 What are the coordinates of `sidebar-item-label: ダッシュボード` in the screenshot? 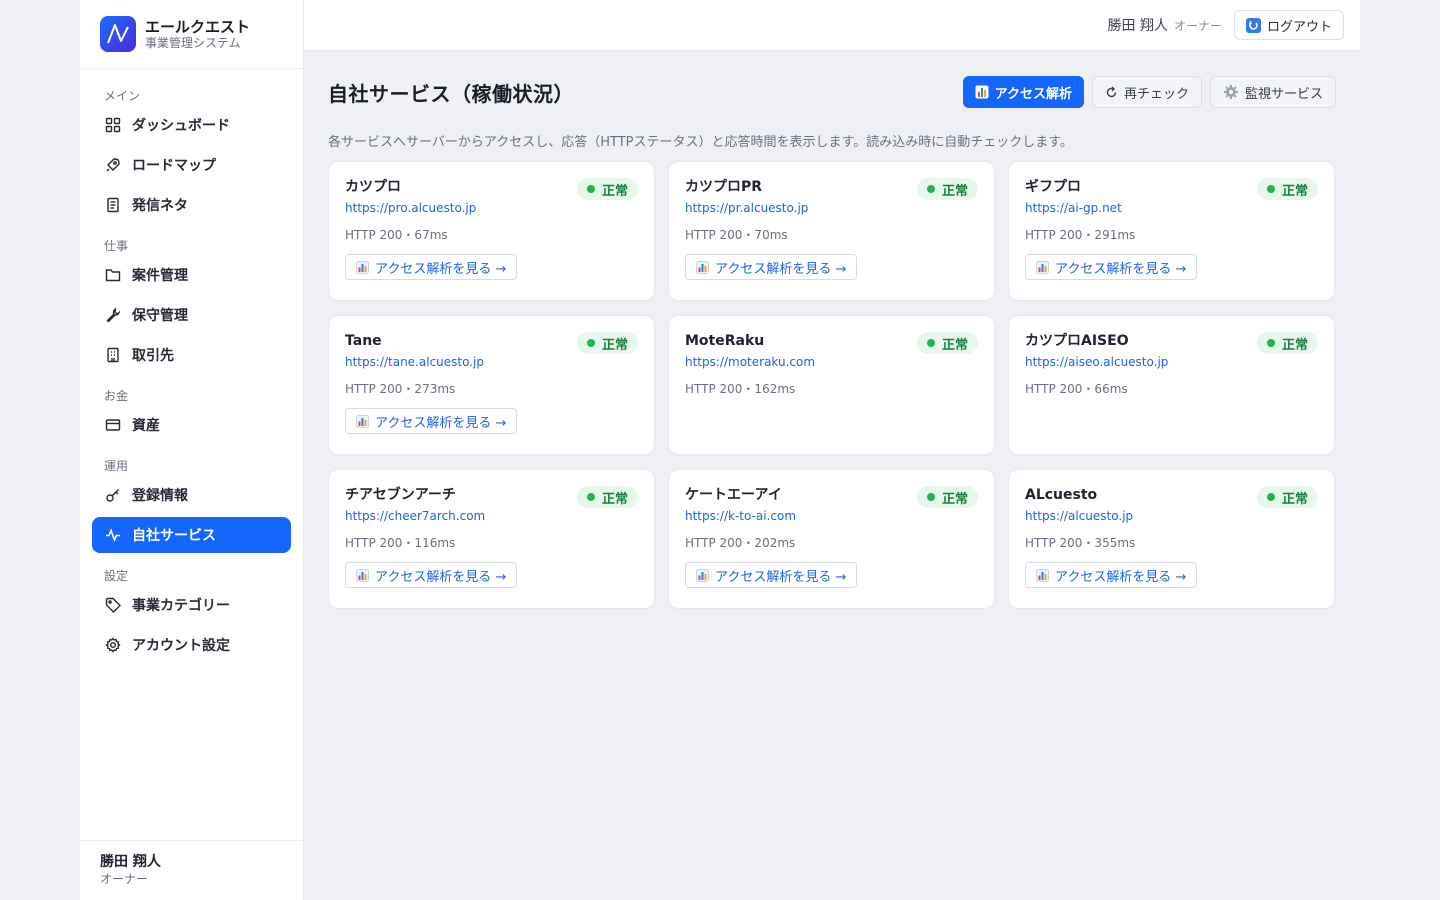 It's located at (181, 126).